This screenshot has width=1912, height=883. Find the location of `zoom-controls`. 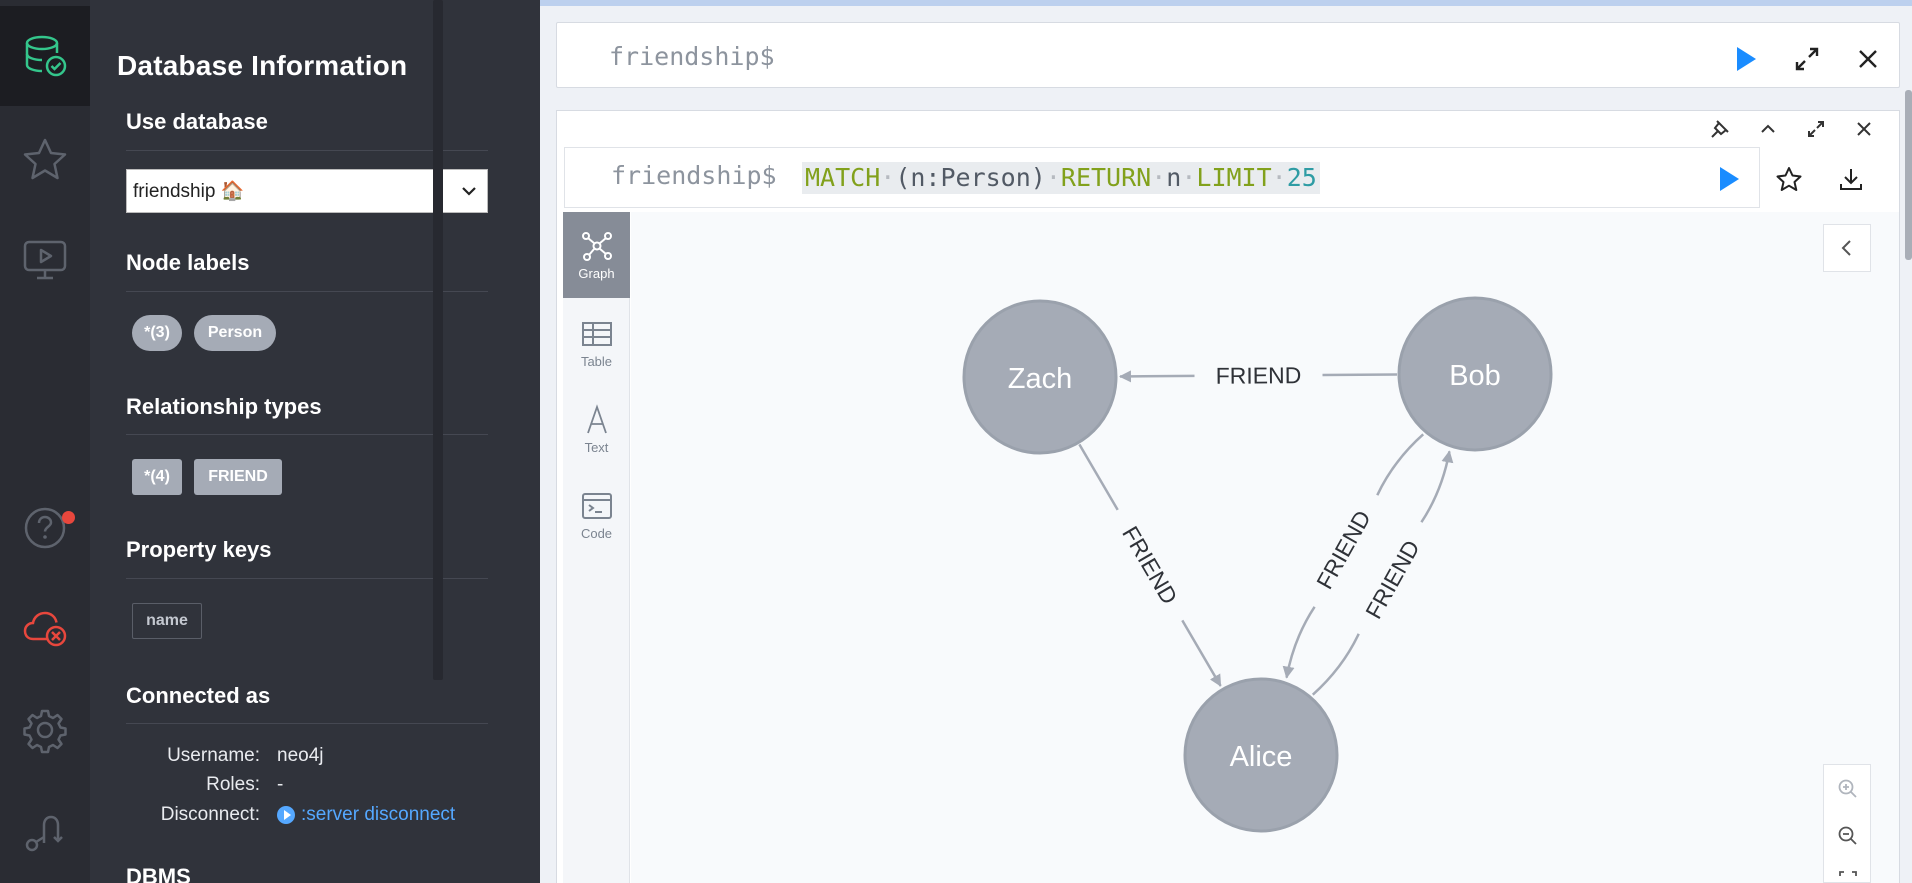

zoom-controls is located at coordinates (1847, 823).